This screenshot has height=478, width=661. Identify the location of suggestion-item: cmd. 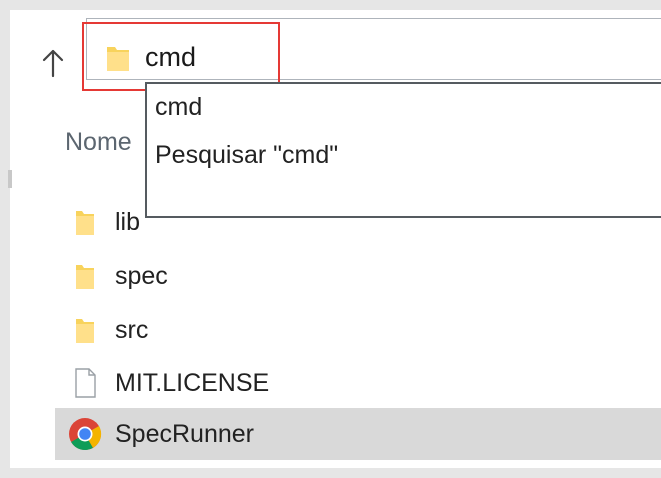
(178, 107).